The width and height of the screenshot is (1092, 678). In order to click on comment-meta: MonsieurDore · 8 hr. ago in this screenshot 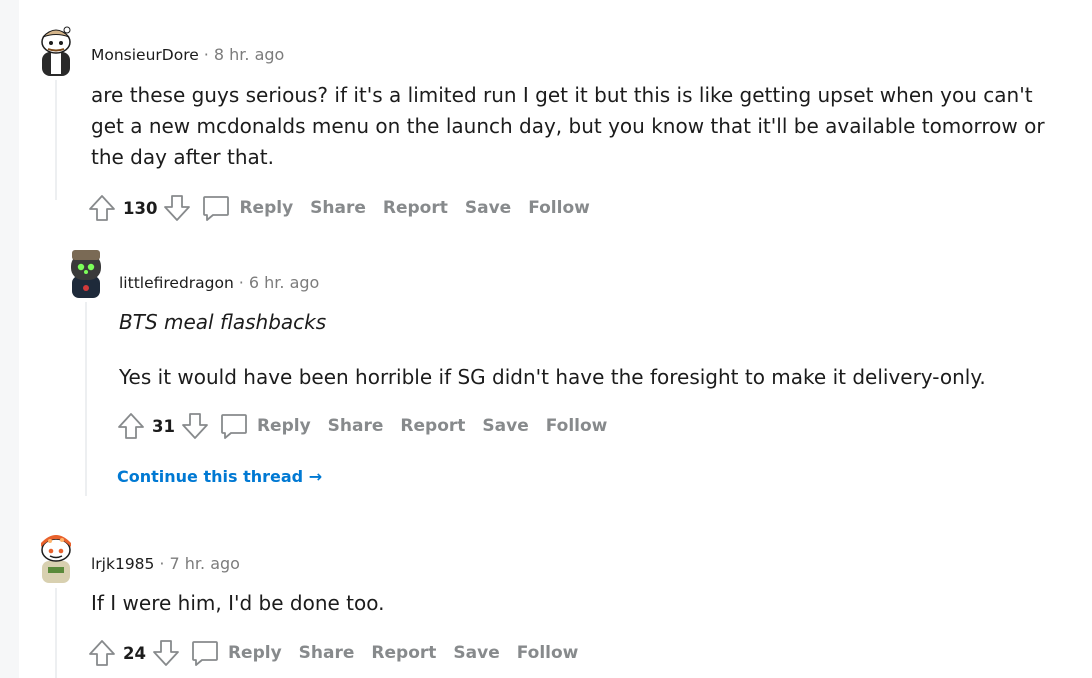, I will do `click(187, 55)`.